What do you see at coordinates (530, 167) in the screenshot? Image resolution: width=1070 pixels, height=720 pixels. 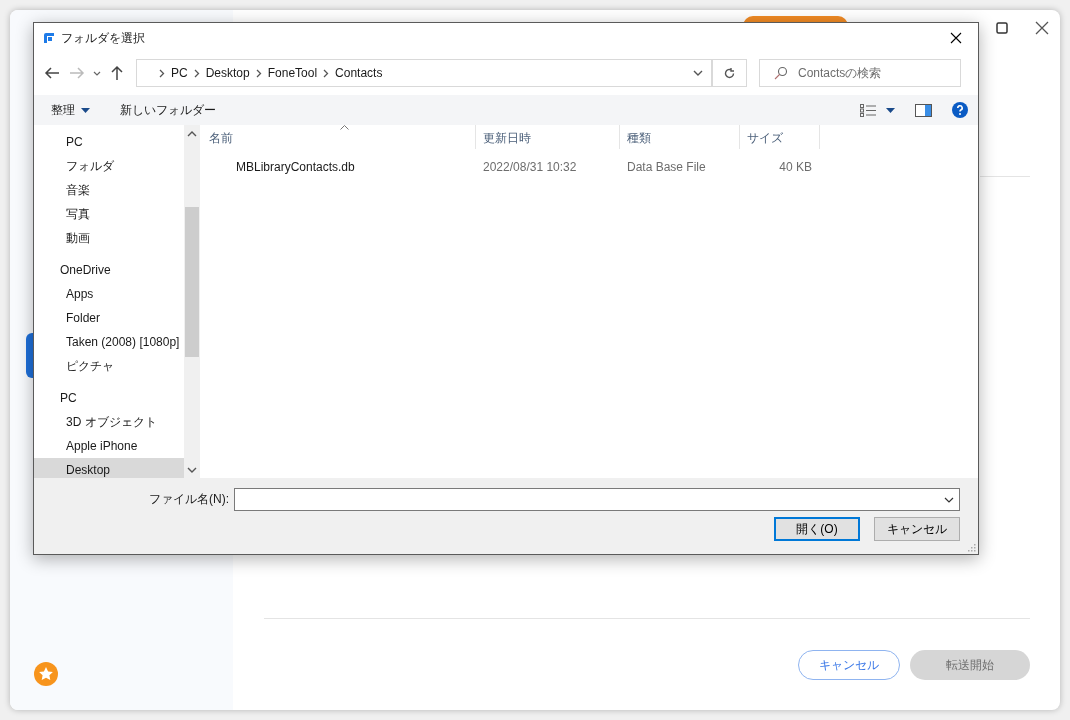 I see `file-date: 2022/08/31 10:32` at bounding box center [530, 167].